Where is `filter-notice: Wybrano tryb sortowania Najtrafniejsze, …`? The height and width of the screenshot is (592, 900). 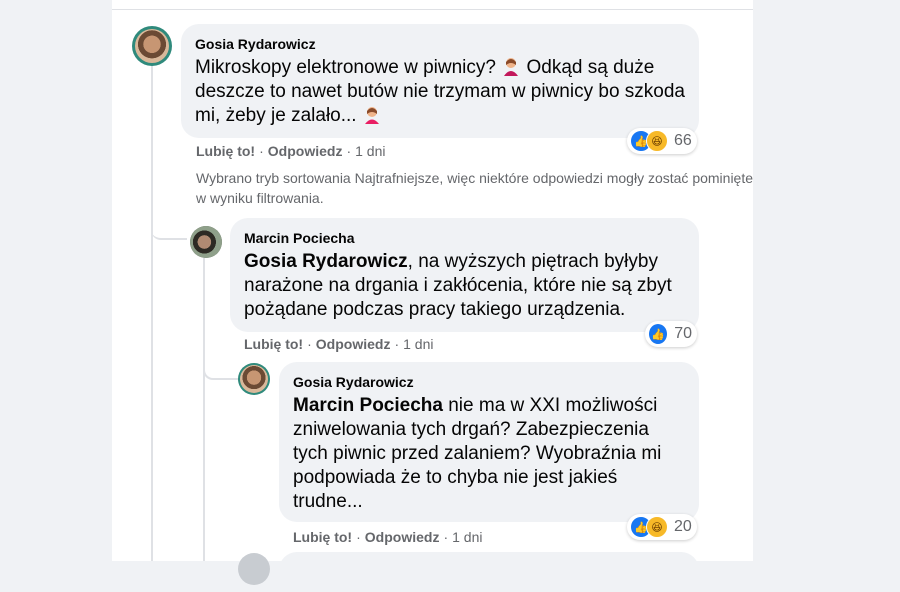
filter-notice: Wybrano tryb sortowania Najtrafniejsze, … is located at coordinates (475, 188).